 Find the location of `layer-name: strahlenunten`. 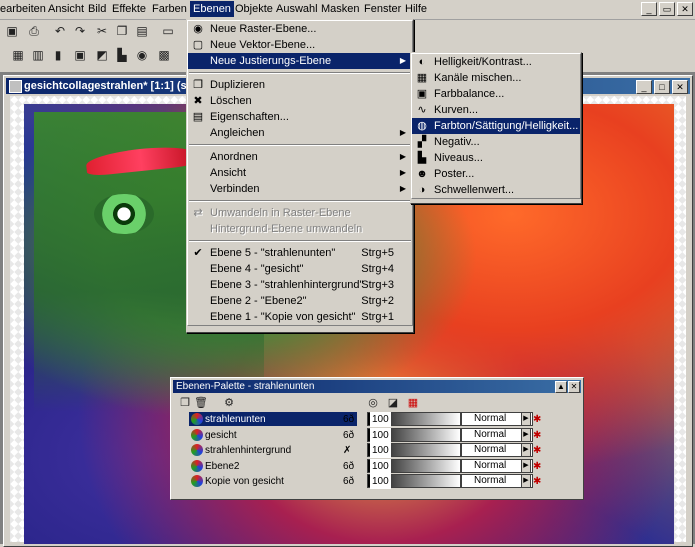

layer-name: strahlenunten is located at coordinates (273, 419).